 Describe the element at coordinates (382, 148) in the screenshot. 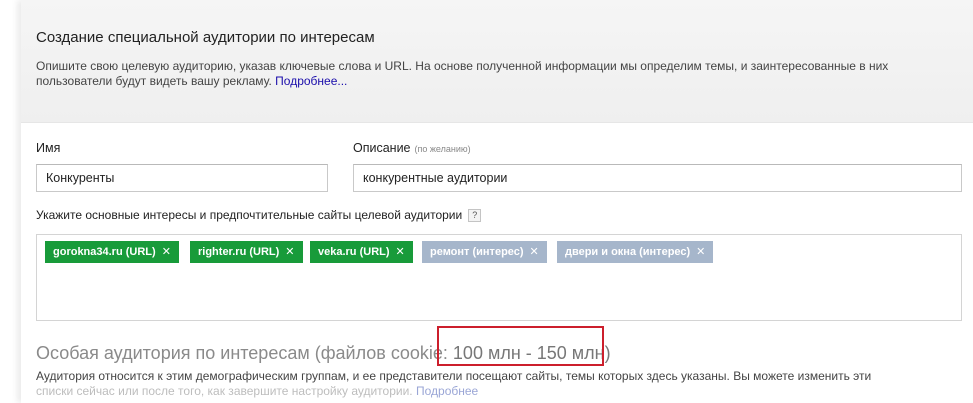

I see `description-label-text: Описание` at that location.